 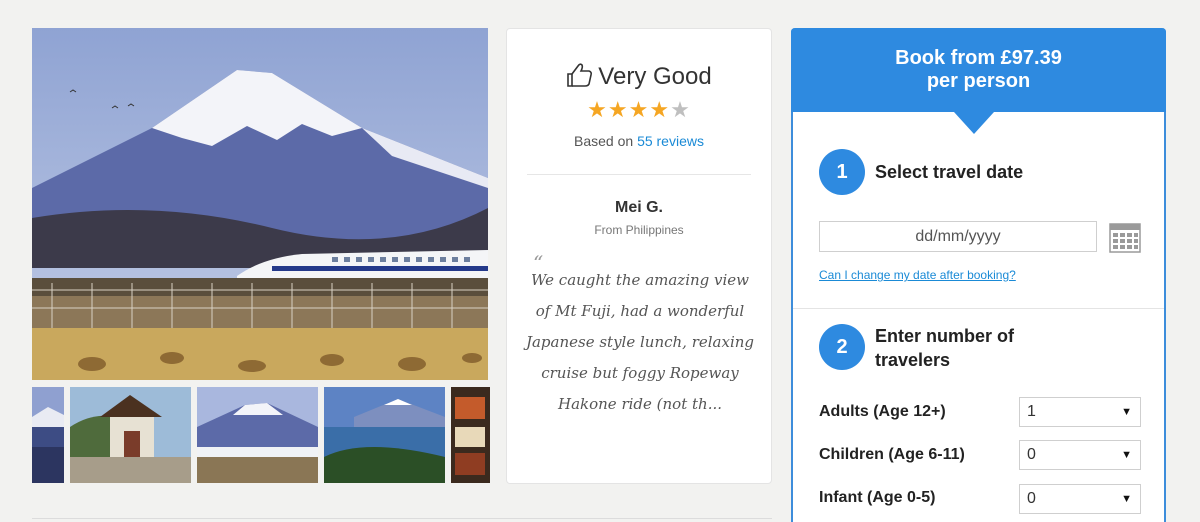 I want to click on change-date-link: Can I change my date after booking?, so click(x=917, y=275).